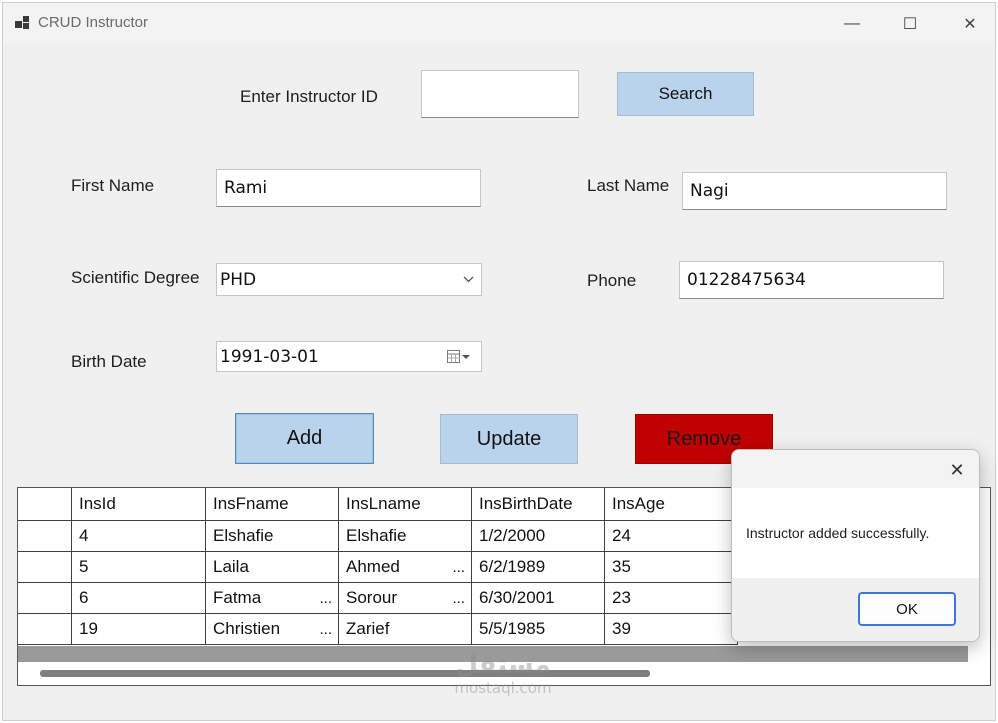 This screenshot has width=998, height=723. Describe the element at coordinates (910, 24) in the screenshot. I see `maximize-button: ☐` at that location.